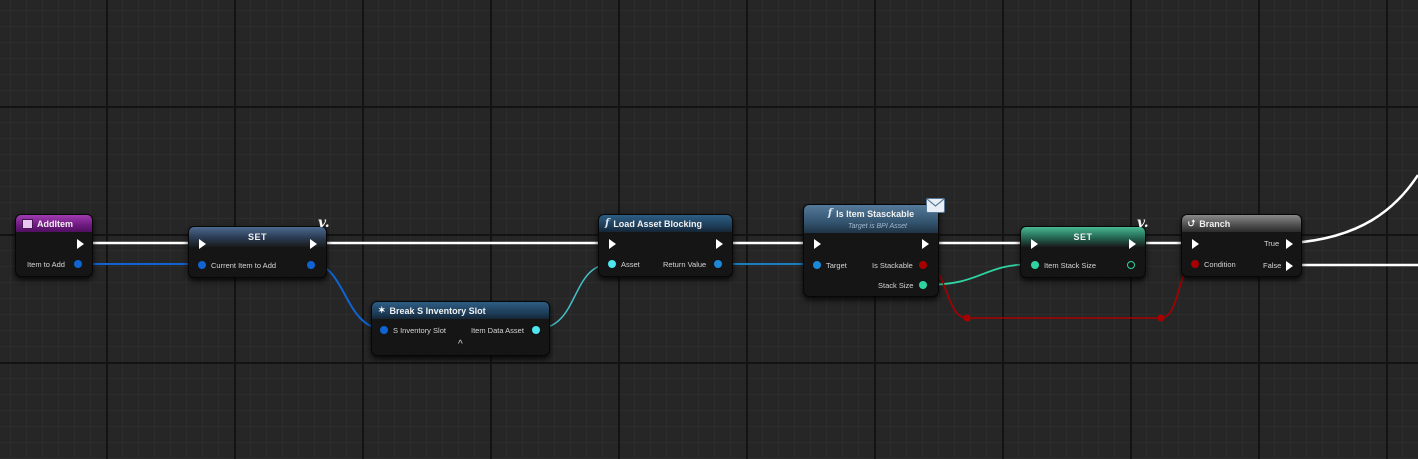 The width and height of the screenshot is (1418, 459). What do you see at coordinates (1272, 243) in the screenshot?
I see `pin-label-true: True` at bounding box center [1272, 243].